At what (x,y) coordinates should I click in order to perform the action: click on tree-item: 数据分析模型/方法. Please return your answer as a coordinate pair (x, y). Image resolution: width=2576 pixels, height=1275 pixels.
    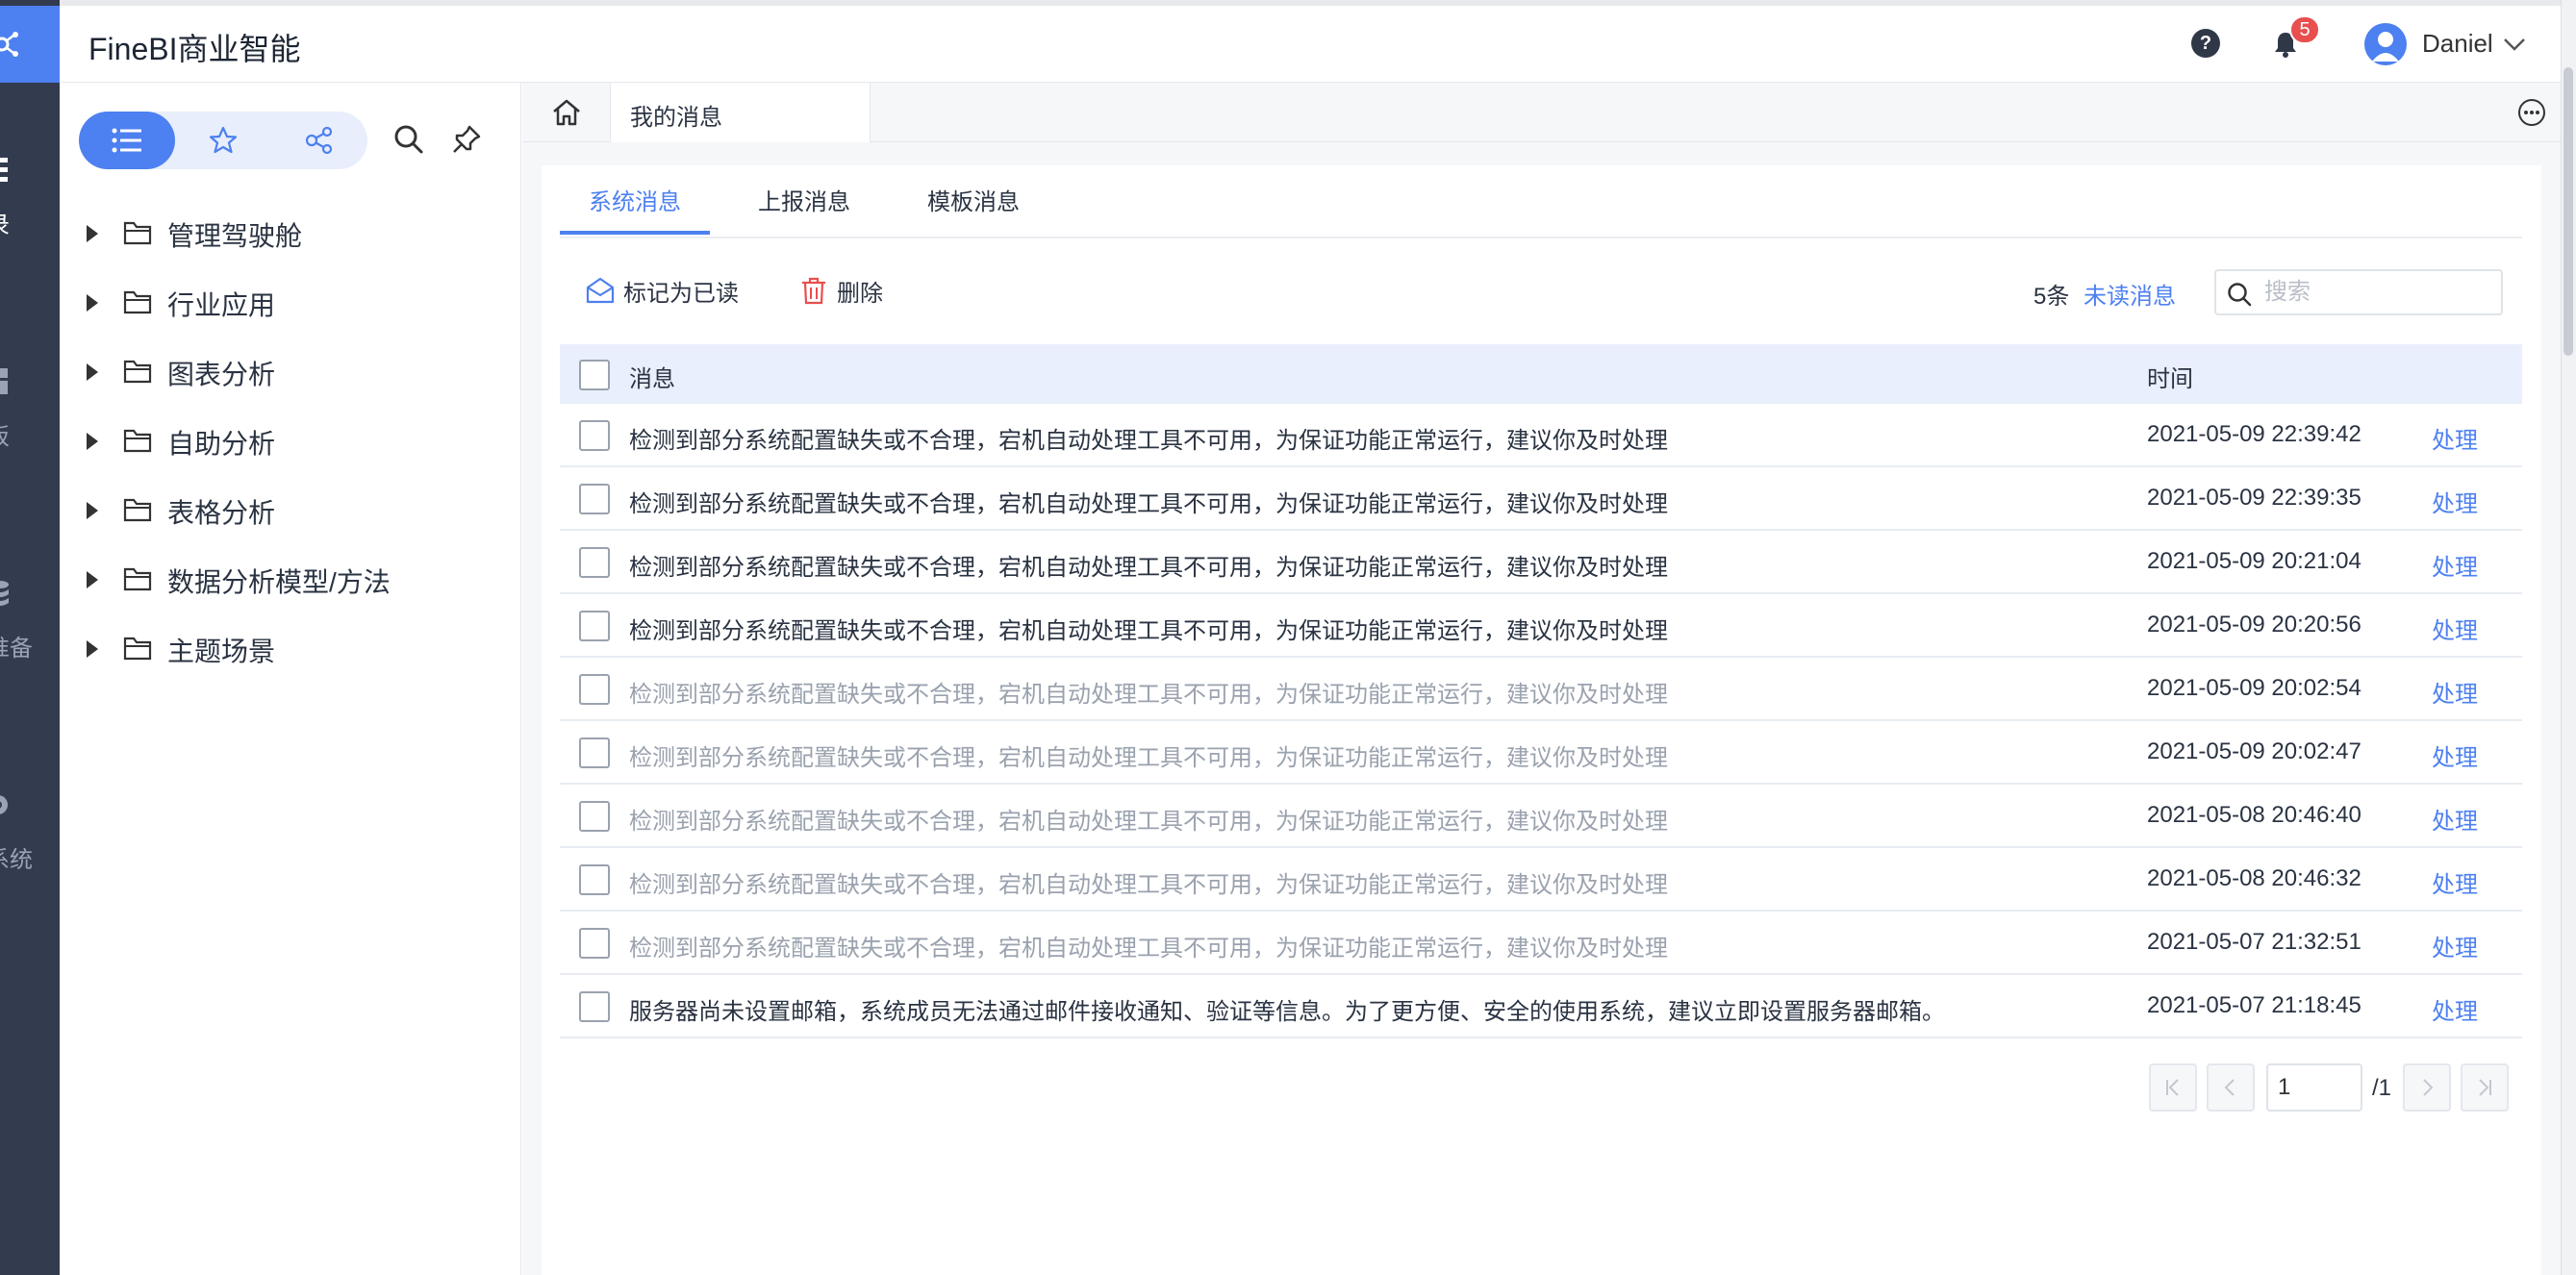
    Looking at the image, I should click on (291, 578).